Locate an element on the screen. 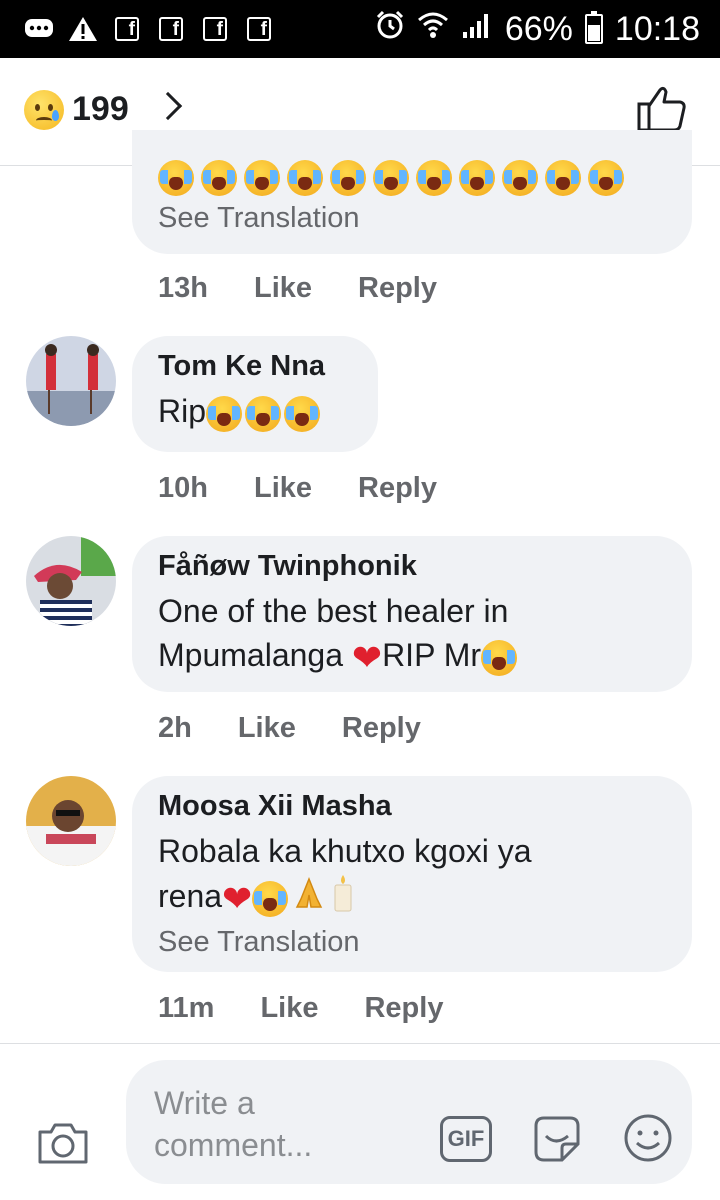 Image resolution: width=720 pixels, height=1200 pixels. candle-emoji is located at coordinates (343, 898).